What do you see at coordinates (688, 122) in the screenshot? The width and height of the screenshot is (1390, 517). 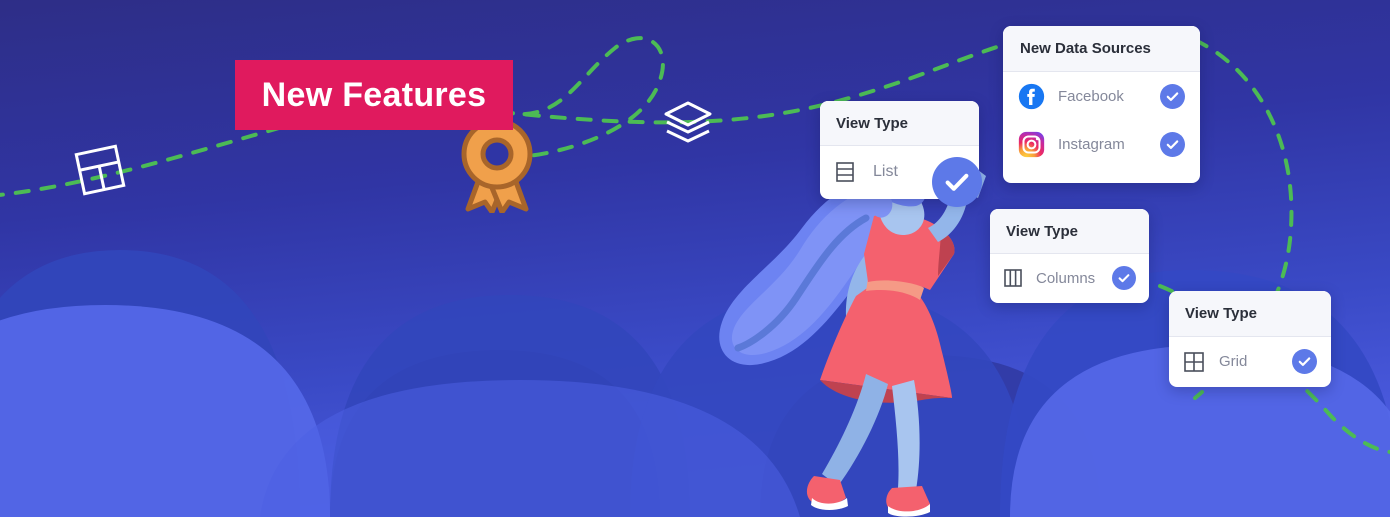 I see `layers-outline-icon` at bounding box center [688, 122].